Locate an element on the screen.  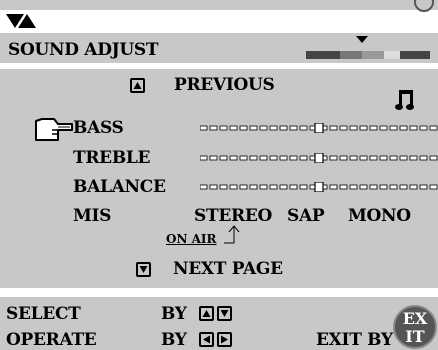
treble-slider-thumb is located at coordinates (319, 158).